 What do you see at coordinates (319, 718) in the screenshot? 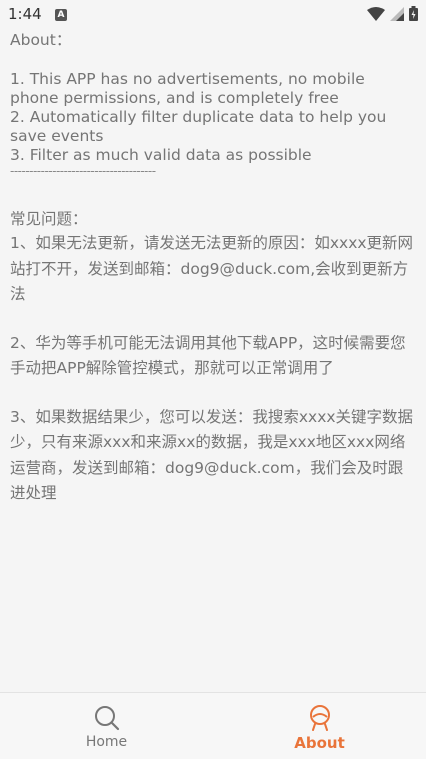
I see `about-icon` at bounding box center [319, 718].